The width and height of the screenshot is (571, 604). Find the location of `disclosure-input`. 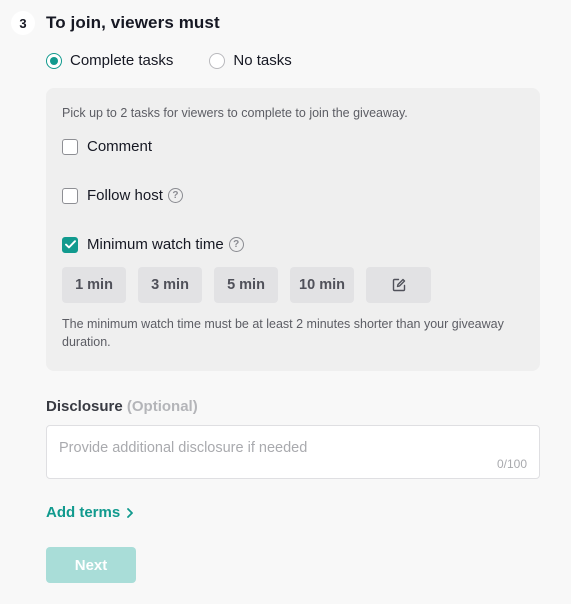

disclosure-input is located at coordinates (289, 451).